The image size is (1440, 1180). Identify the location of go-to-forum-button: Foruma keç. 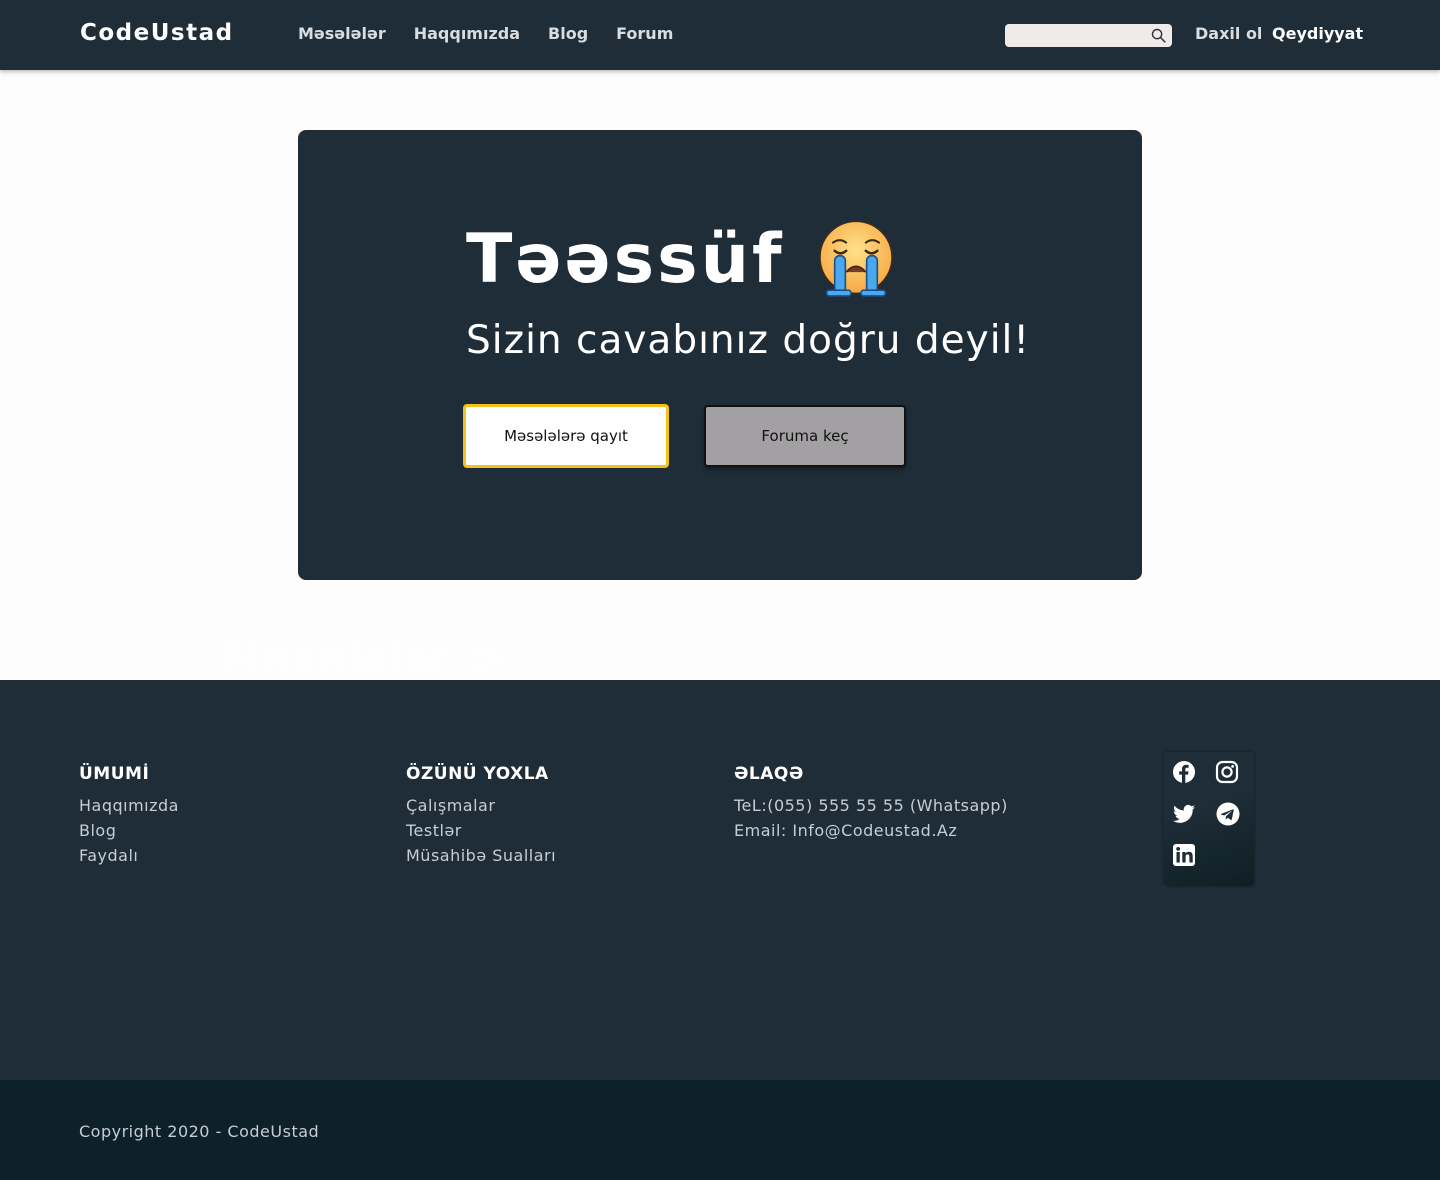
(805, 436).